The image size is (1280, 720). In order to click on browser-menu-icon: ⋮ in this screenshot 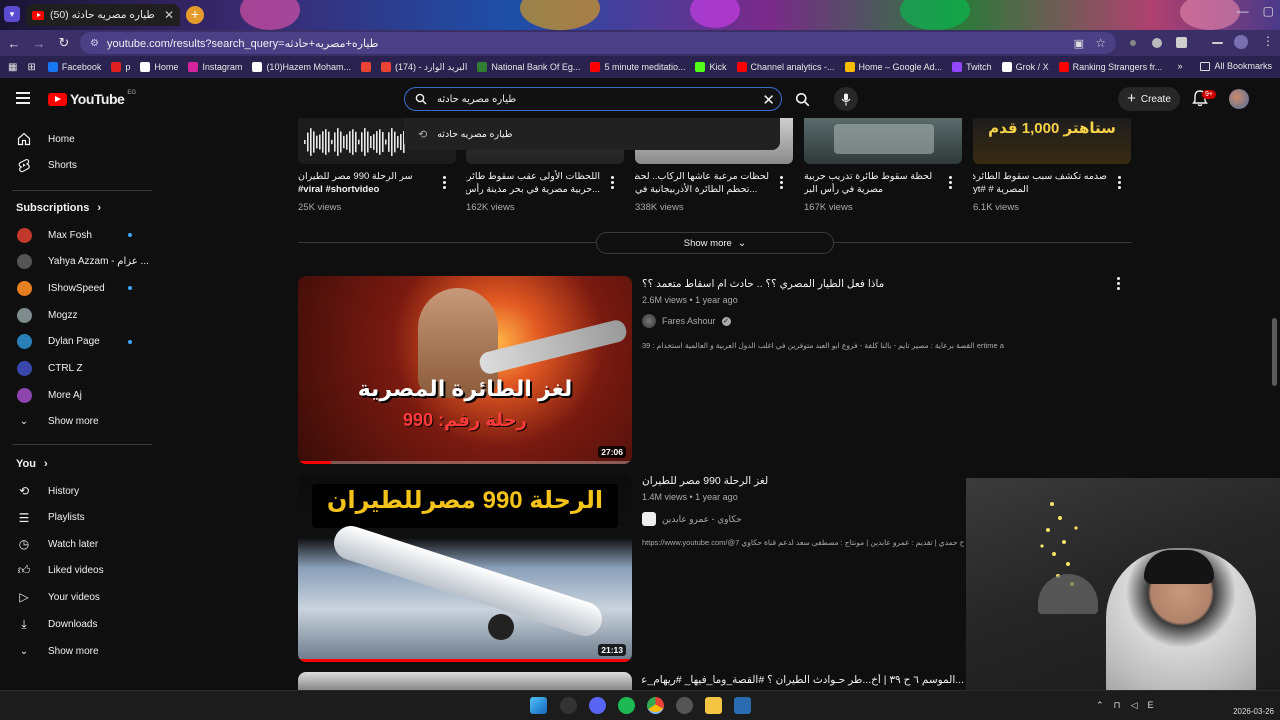, I will do `click(1269, 41)`.